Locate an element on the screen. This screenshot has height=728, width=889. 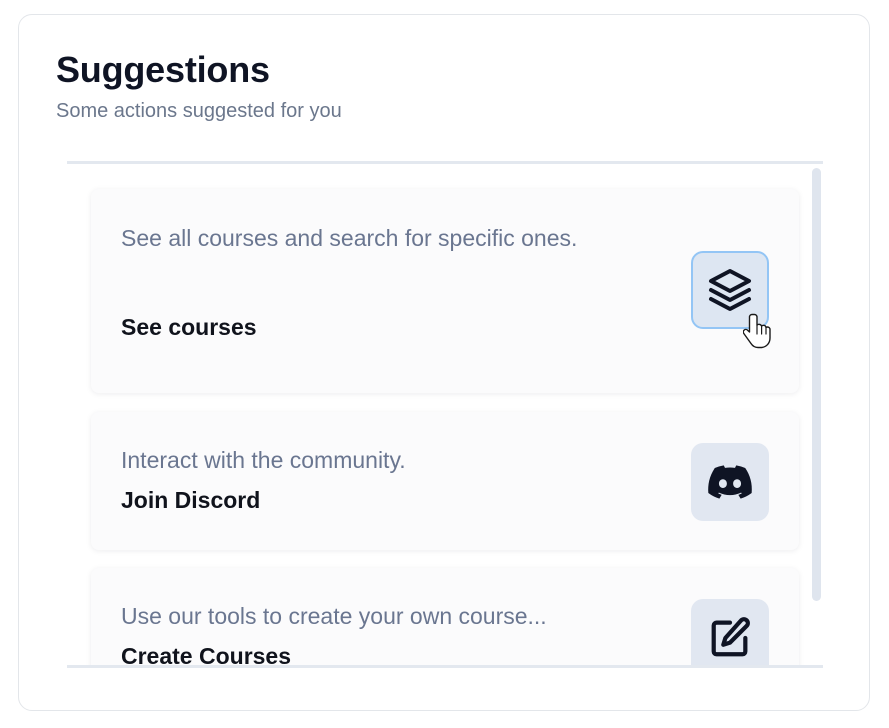
join-discord-button is located at coordinates (730, 482).